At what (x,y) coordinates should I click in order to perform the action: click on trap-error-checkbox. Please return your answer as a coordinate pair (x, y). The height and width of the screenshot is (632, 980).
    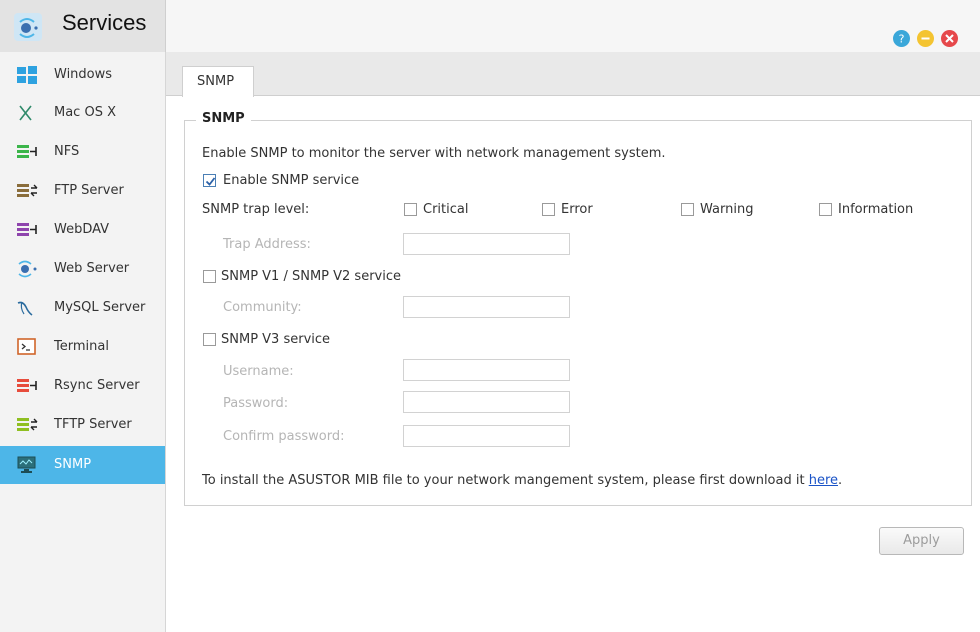
    Looking at the image, I should click on (548, 209).